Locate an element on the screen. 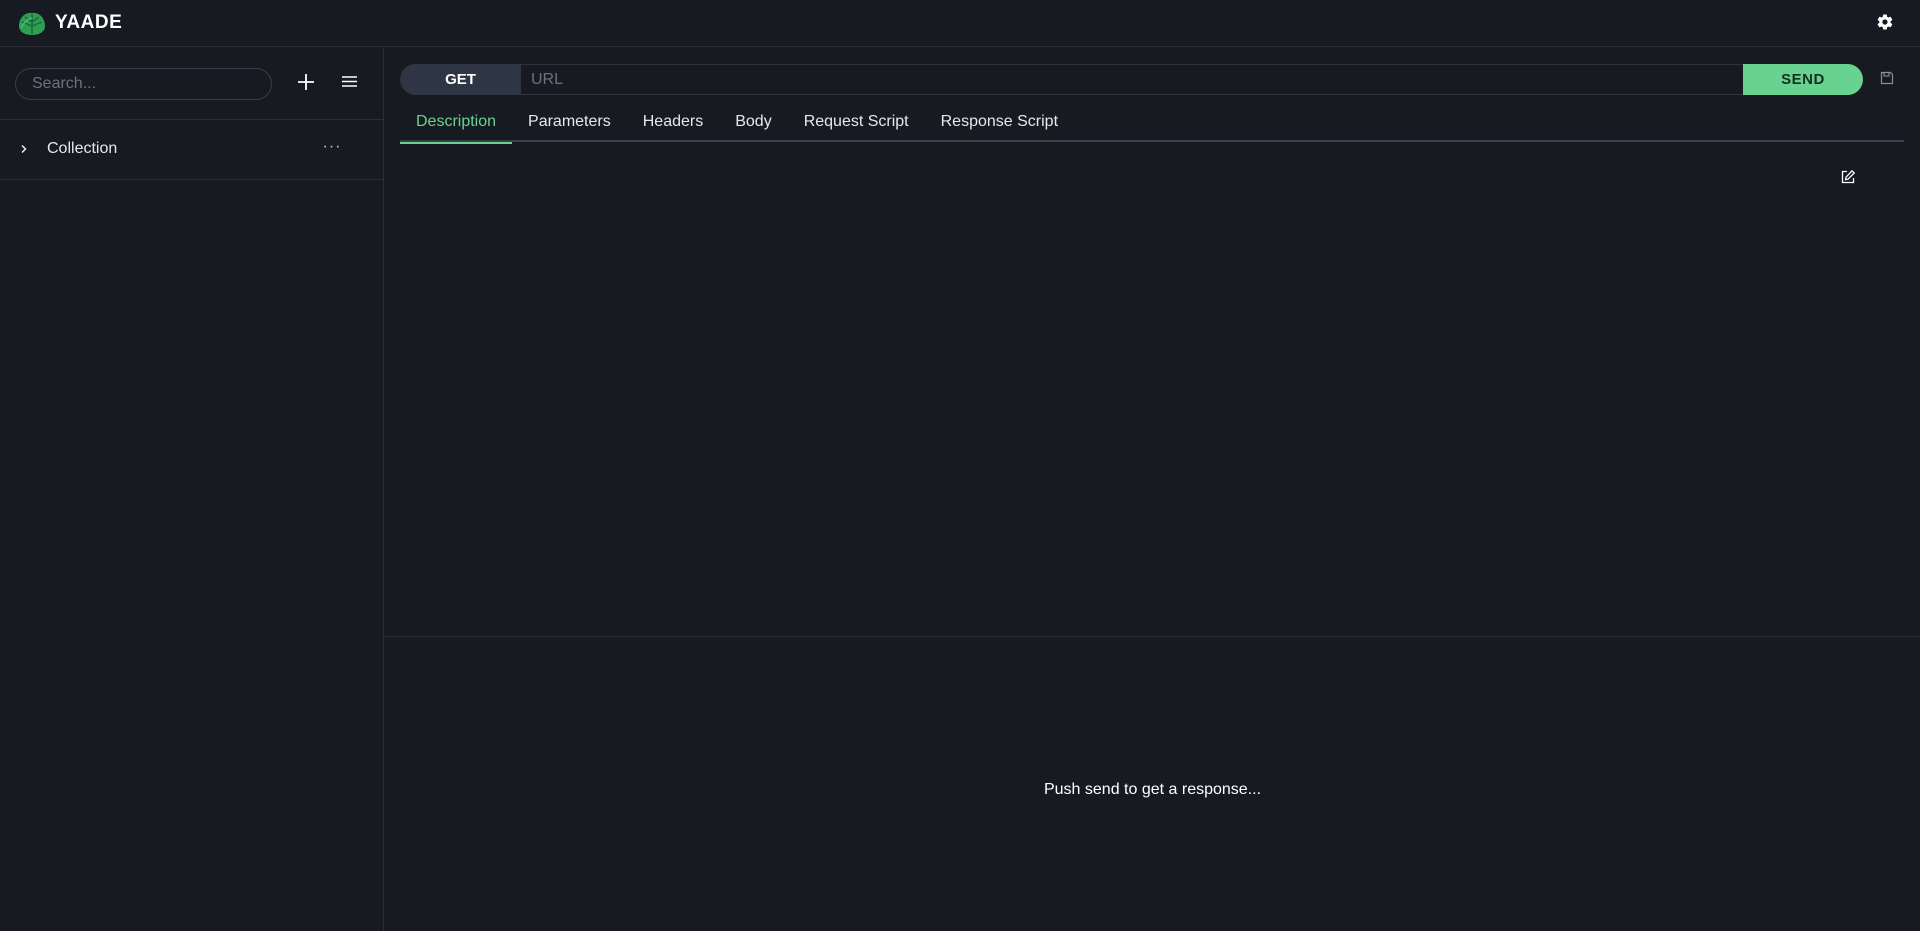 The width and height of the screenshot is (1920, 931). top-bar: YAADE is located at coordinates (960, 23).